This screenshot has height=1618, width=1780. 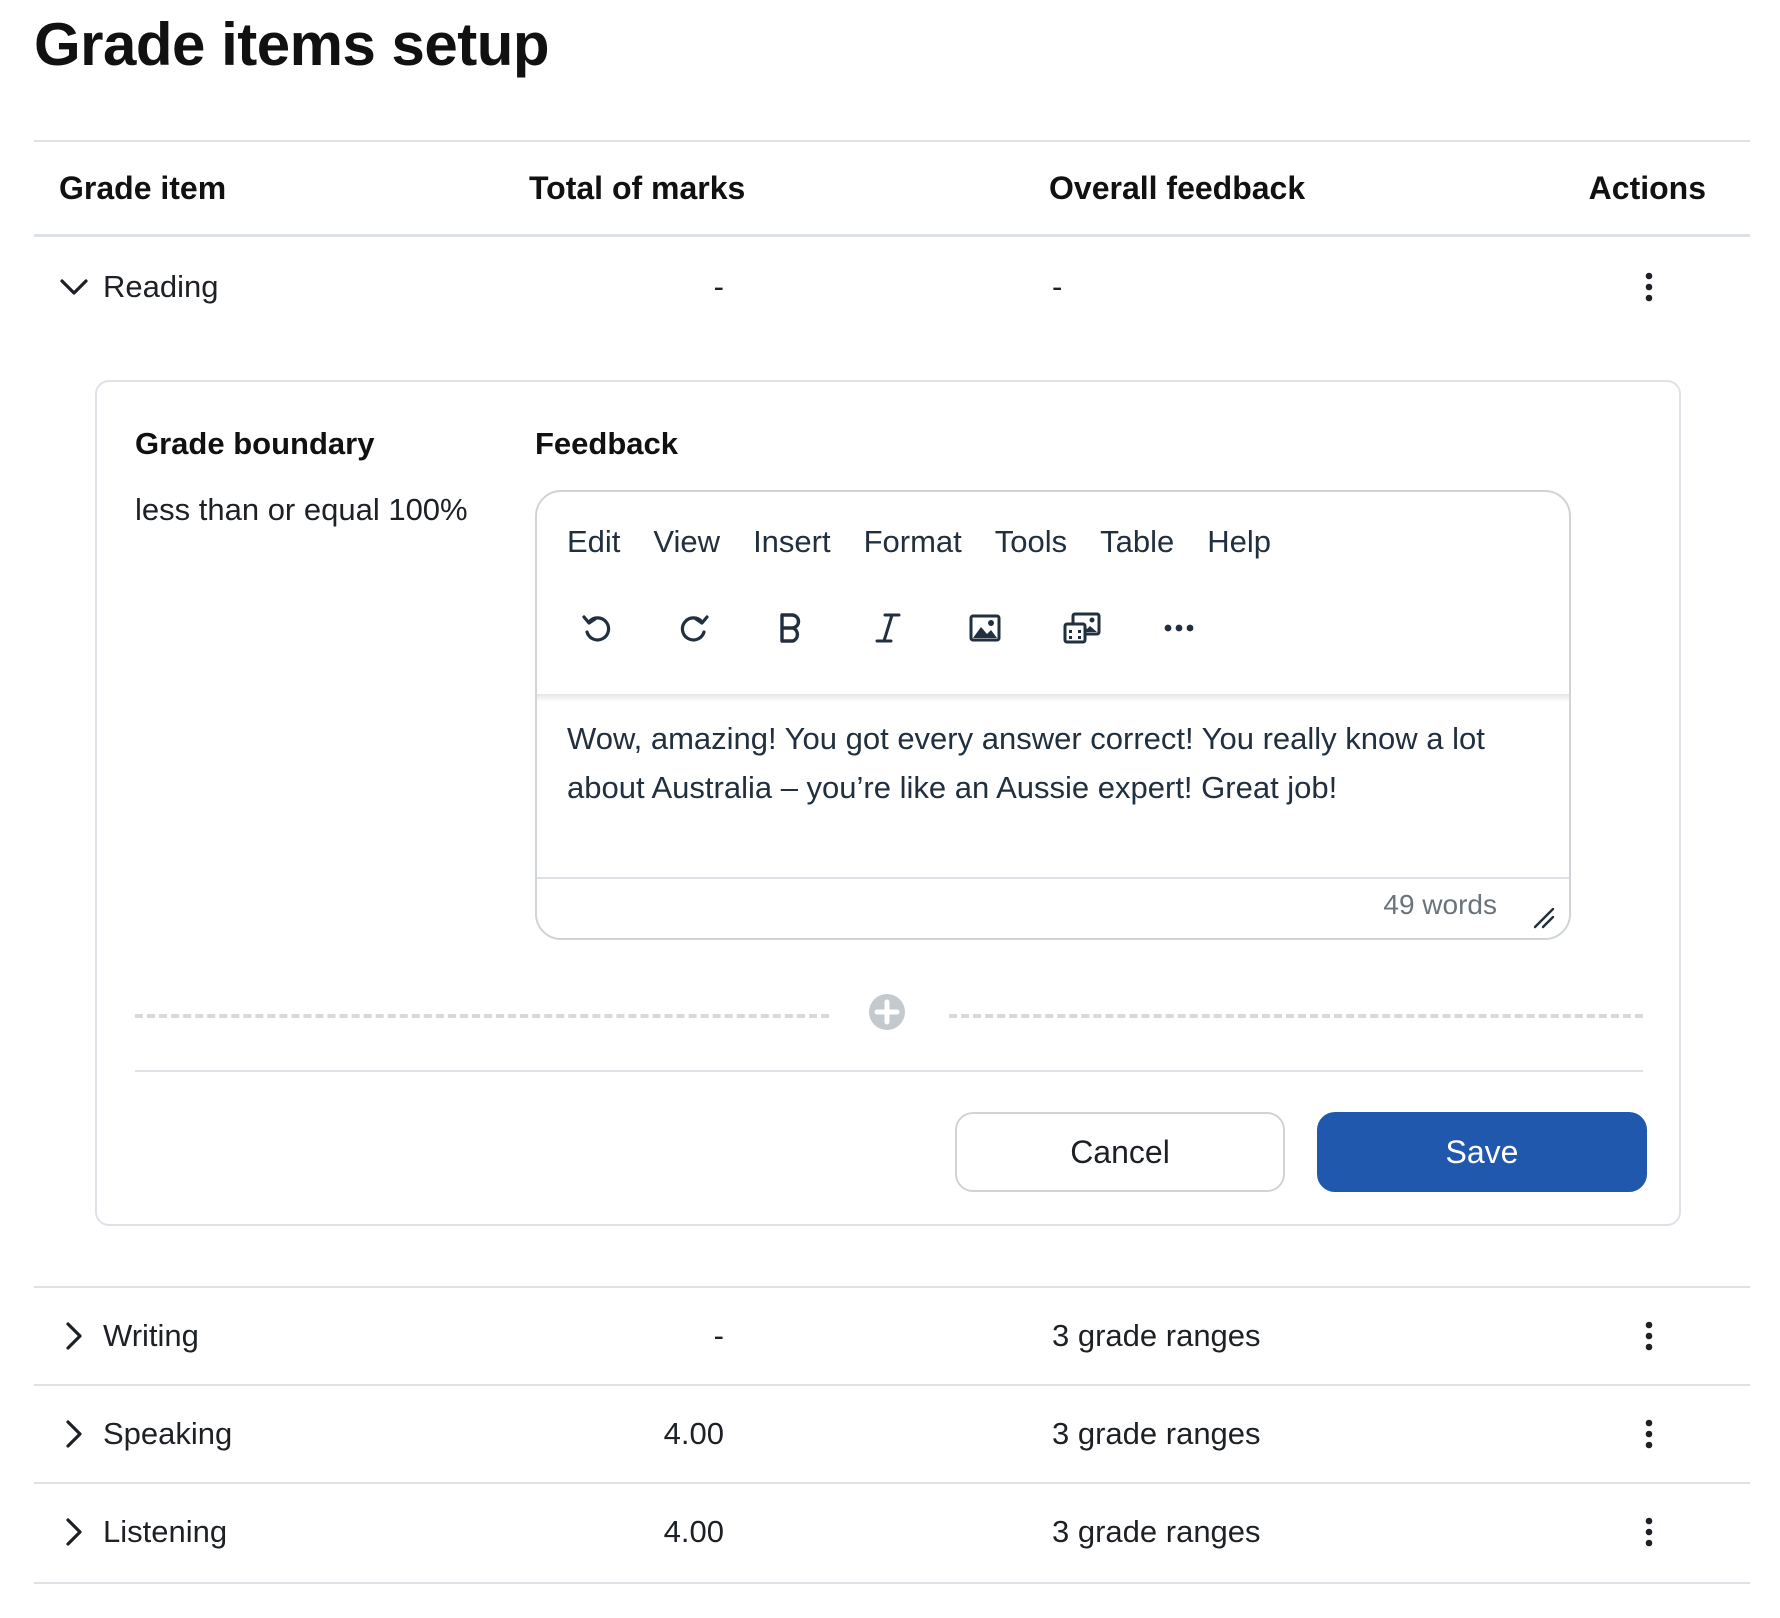 I want to click on menu-tools: Tools, so click(x=1031, y=542).